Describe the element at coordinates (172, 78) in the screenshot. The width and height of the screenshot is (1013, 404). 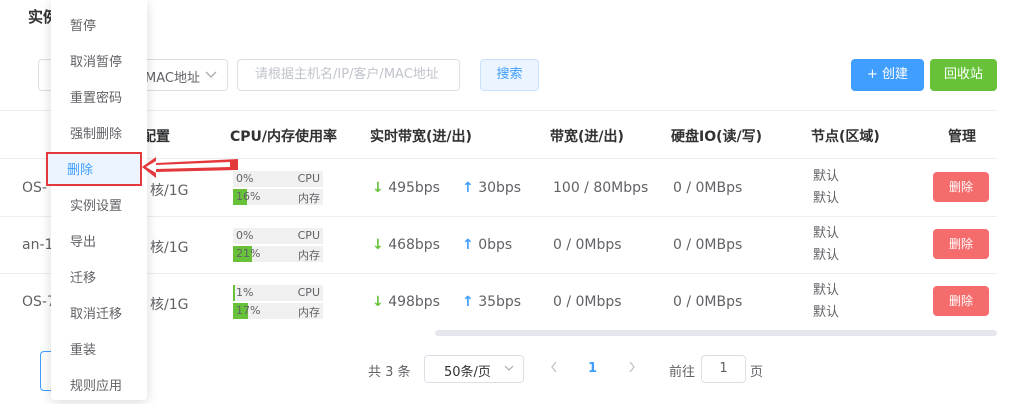
I see `mac-filter-value: MAC地址` at that location.